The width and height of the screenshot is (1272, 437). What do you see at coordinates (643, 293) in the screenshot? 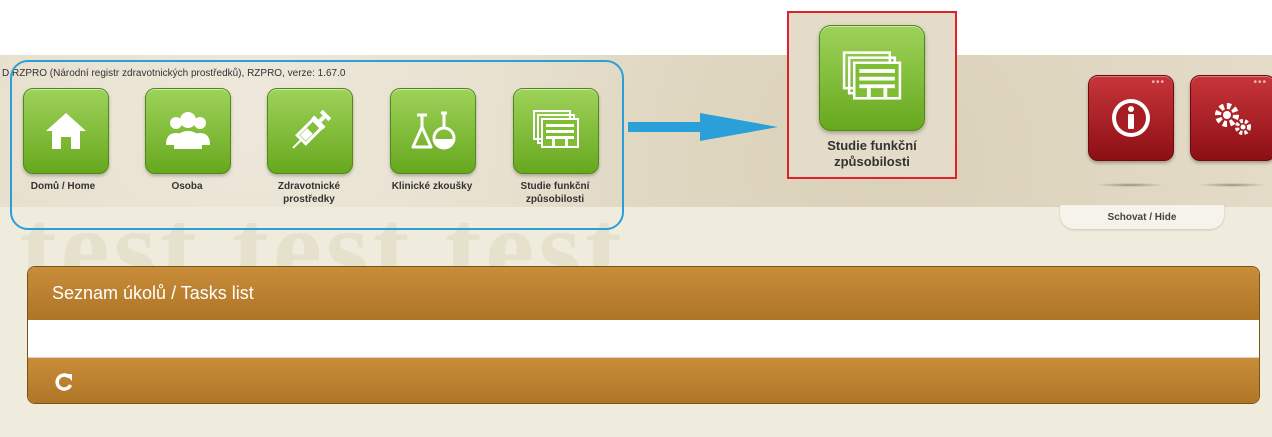
I see `tasks-panel-header: Seznam úkolů / Tasks list` at bounding box center [643, 293].